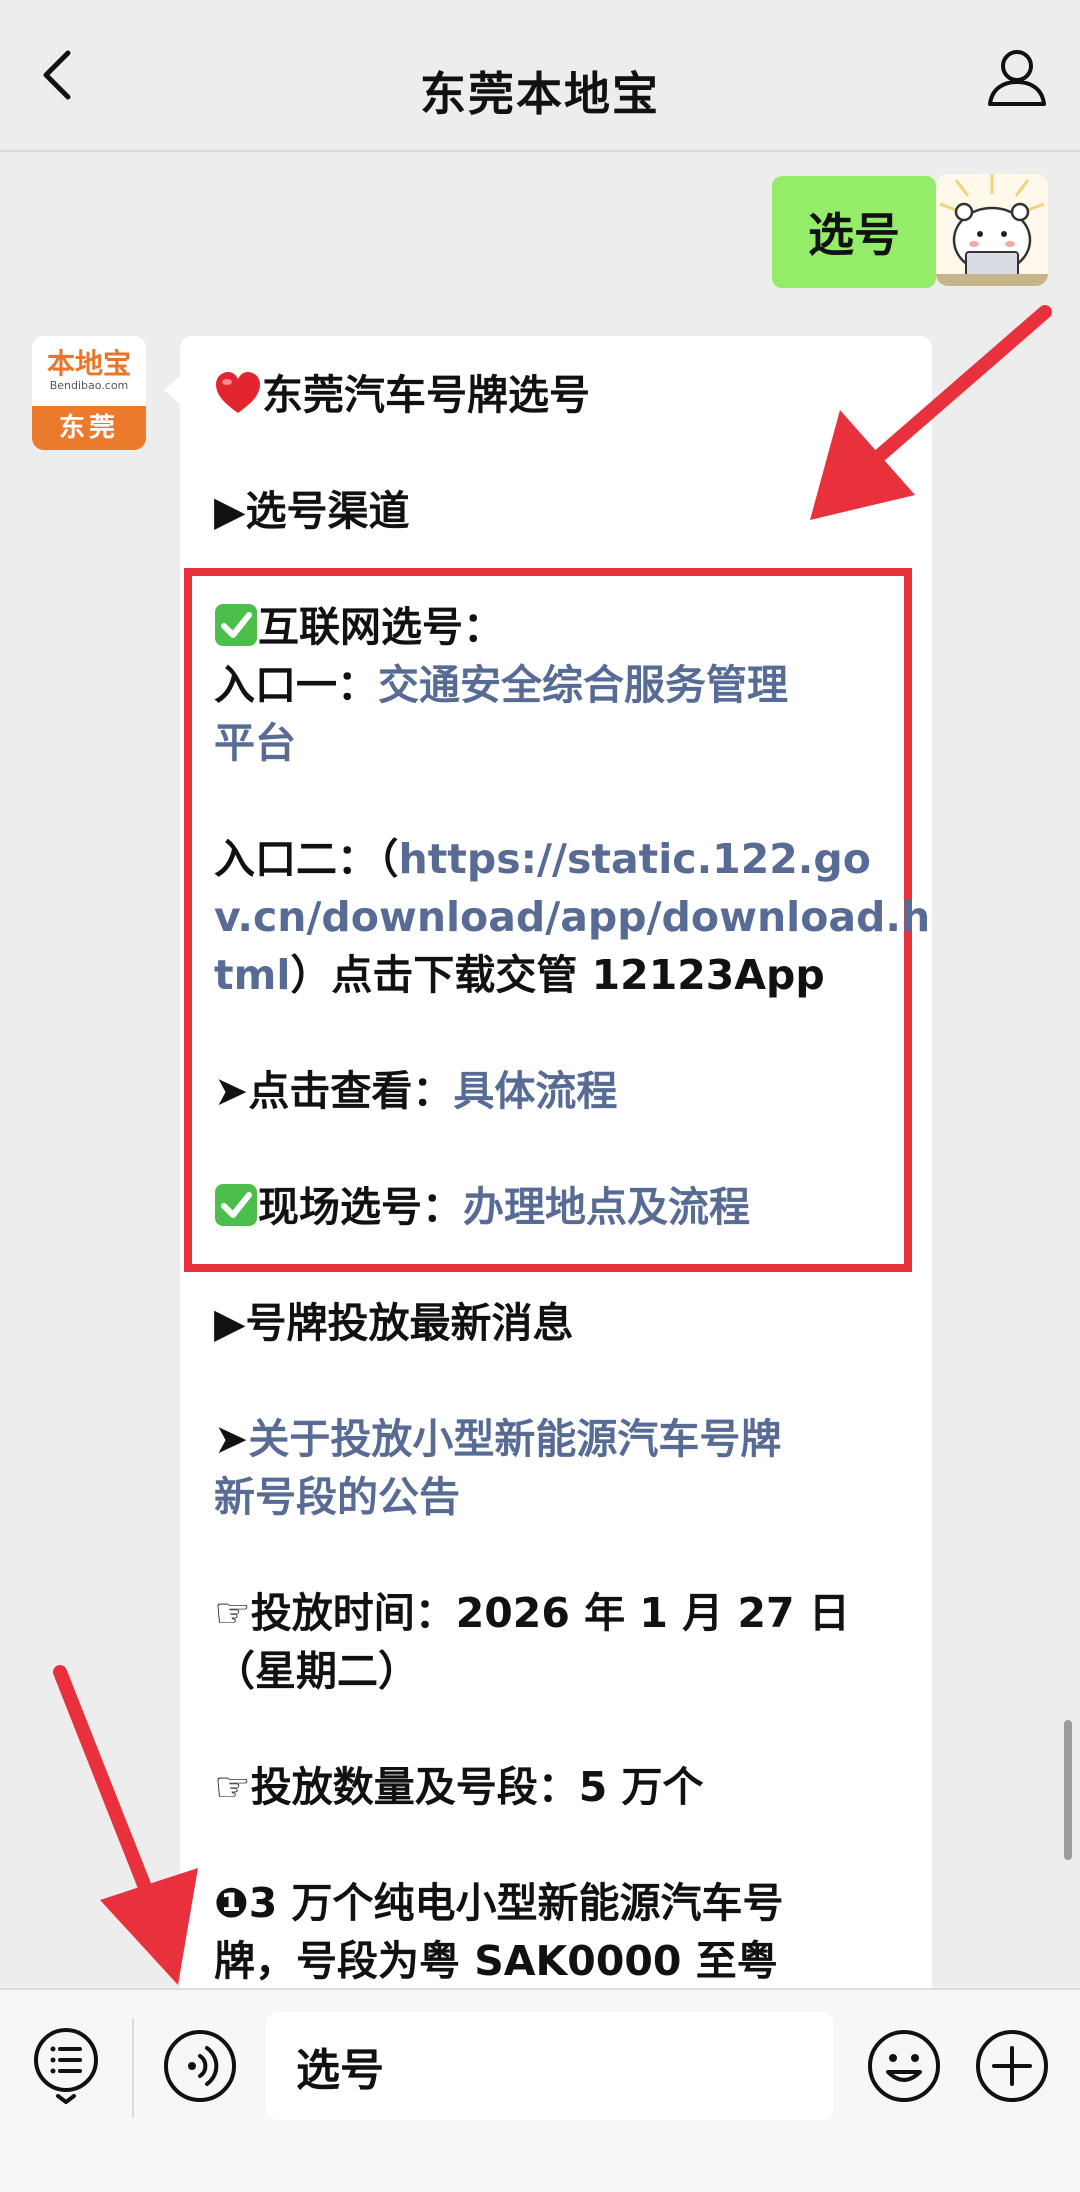 The image size is (1080, 2192). I want to click on user-avatar-image, so click(992, 230).